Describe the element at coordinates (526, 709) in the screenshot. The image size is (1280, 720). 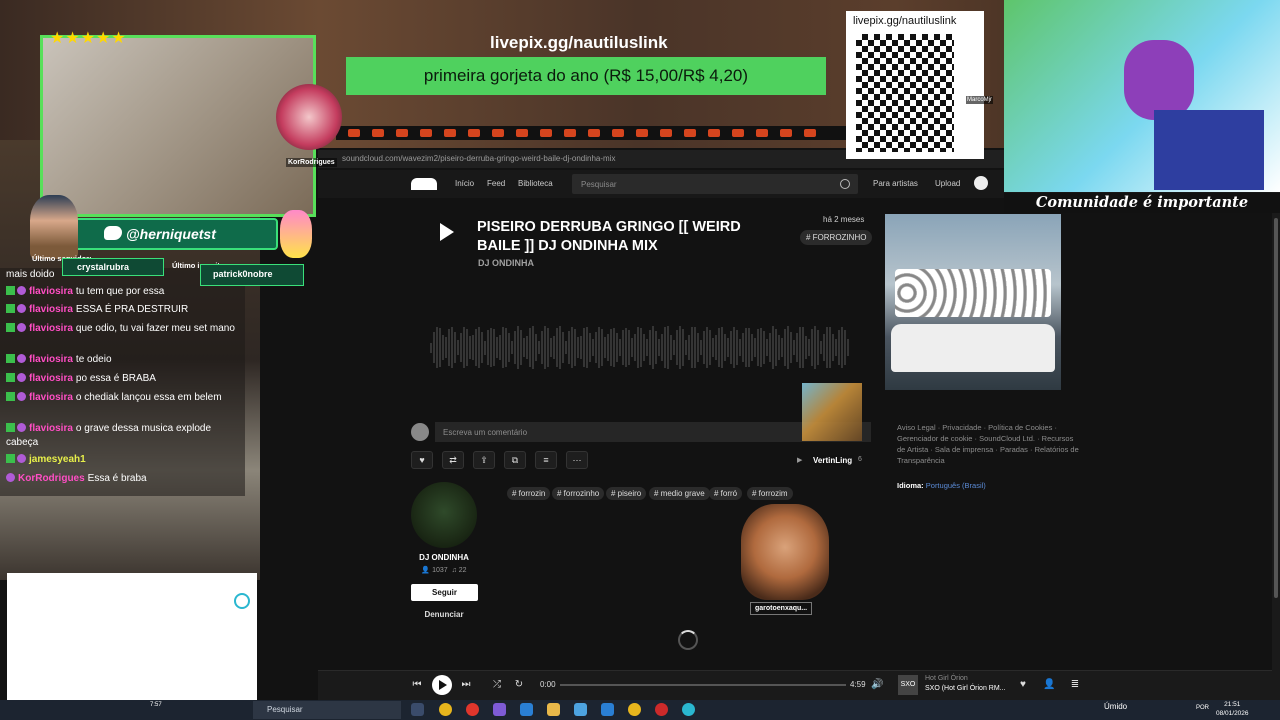
I see `steam-icon` at that location.